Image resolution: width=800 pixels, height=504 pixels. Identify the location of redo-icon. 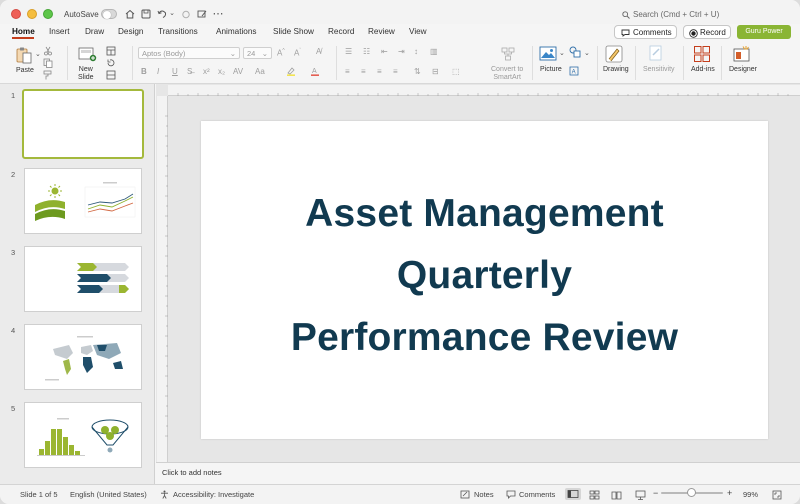
(186, 14).